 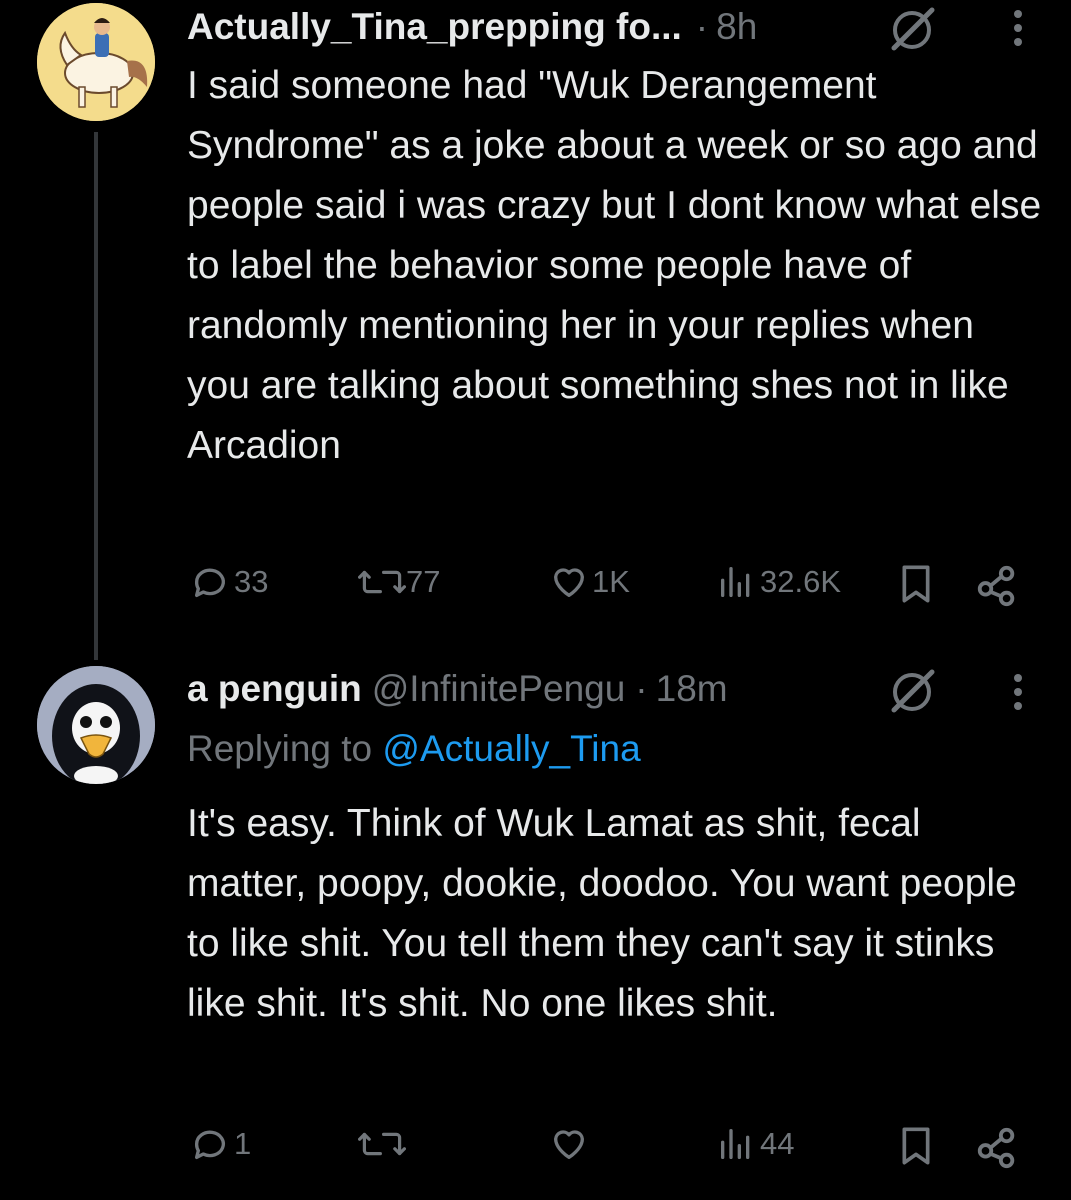 I want to click on replying-to-mention: @Actually_Tina, so click(x=511, y=748).